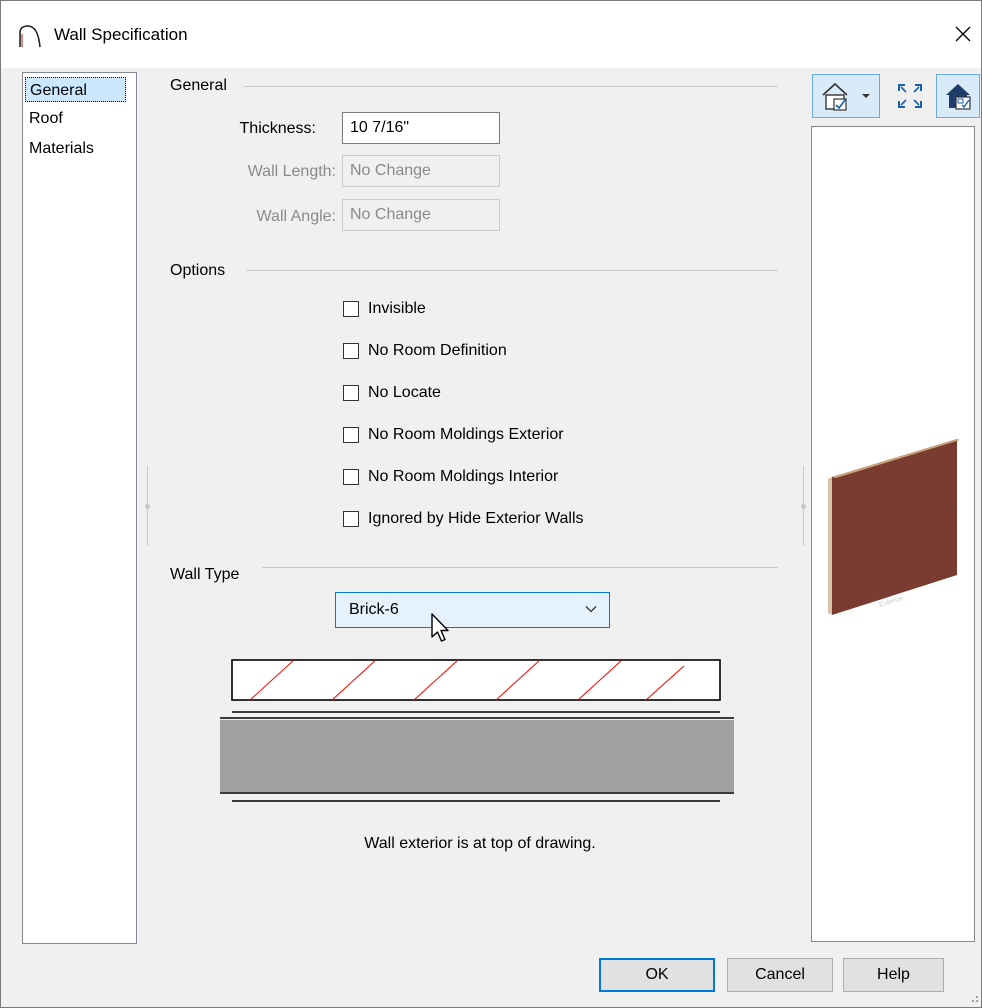 The height and width of the screenshot is (1008, 982). Describe the element at coordinates (291, 171) in the screenshot. I see `wall-length-label: Wall Length:` at that location.